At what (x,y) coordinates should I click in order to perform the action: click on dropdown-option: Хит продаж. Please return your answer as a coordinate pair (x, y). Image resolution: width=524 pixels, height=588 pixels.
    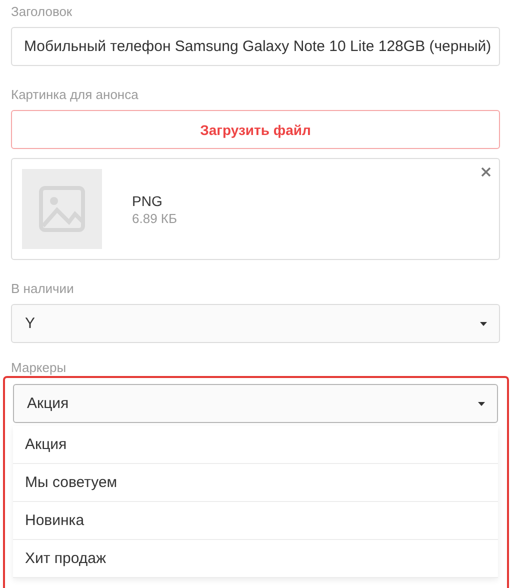
    Looking at the image, I should click on (255, 559).